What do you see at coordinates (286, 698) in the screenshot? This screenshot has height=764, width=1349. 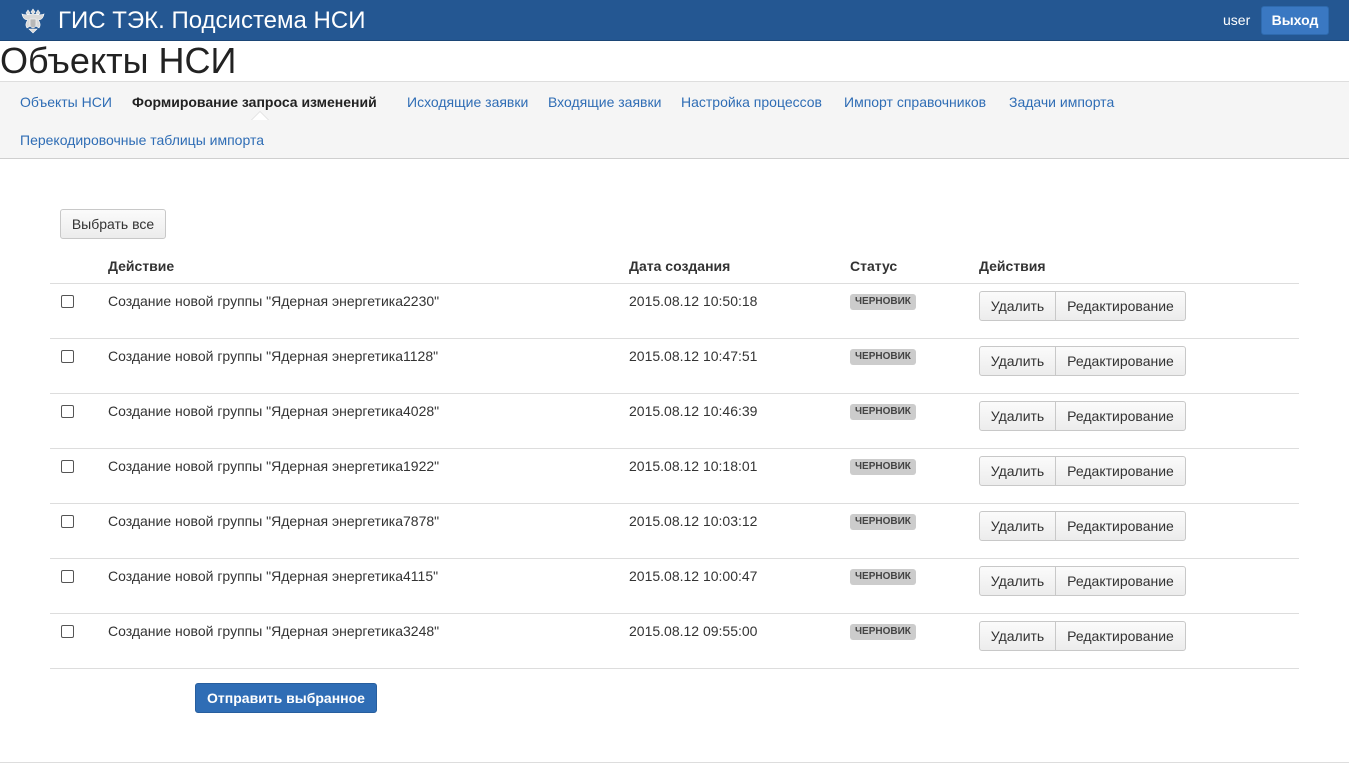 I see `send-selected-button: Отправить выбранное` at bounding box center [286, 698].